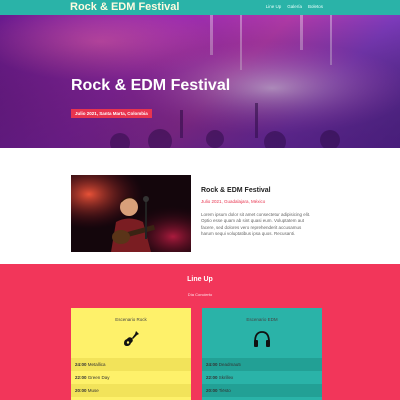  I want to click on lineup-slot: 20:00 Muse, so click(131, 390).